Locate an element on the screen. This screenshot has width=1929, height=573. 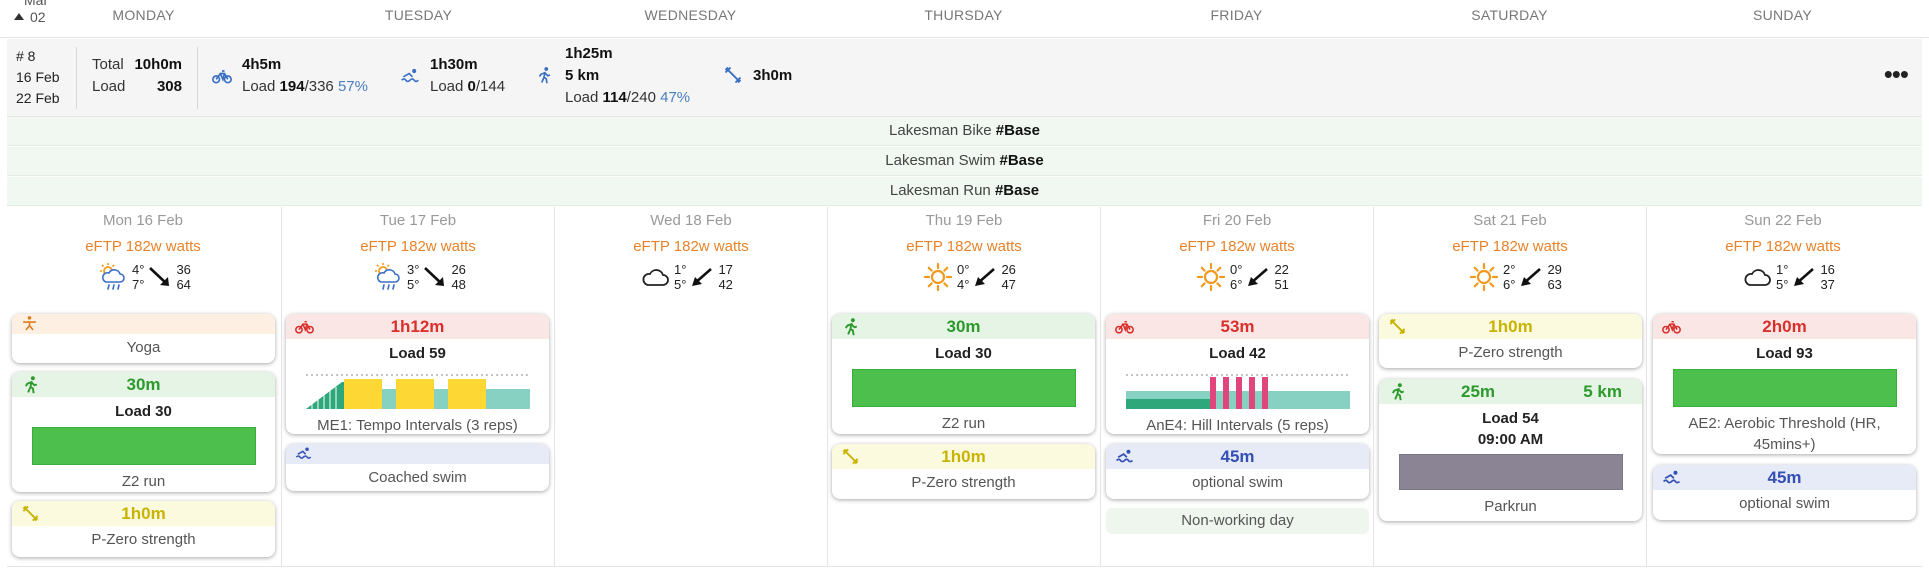
workout-name: Z2 run is located at coordinates (963, 423).